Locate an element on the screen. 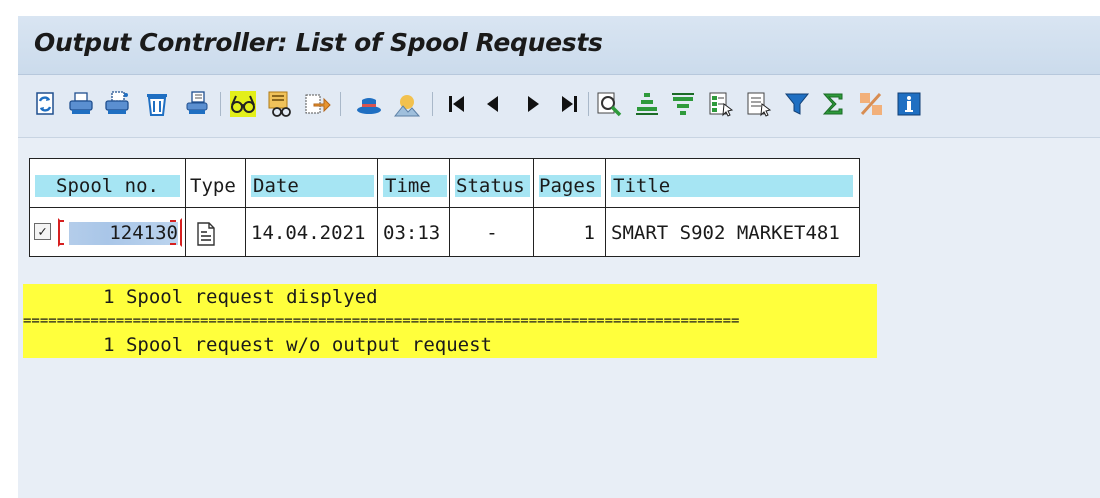 This screenshot has width=1100, height=498. column-header-spool-no: Spool no. is located at coordinates (107, 186).